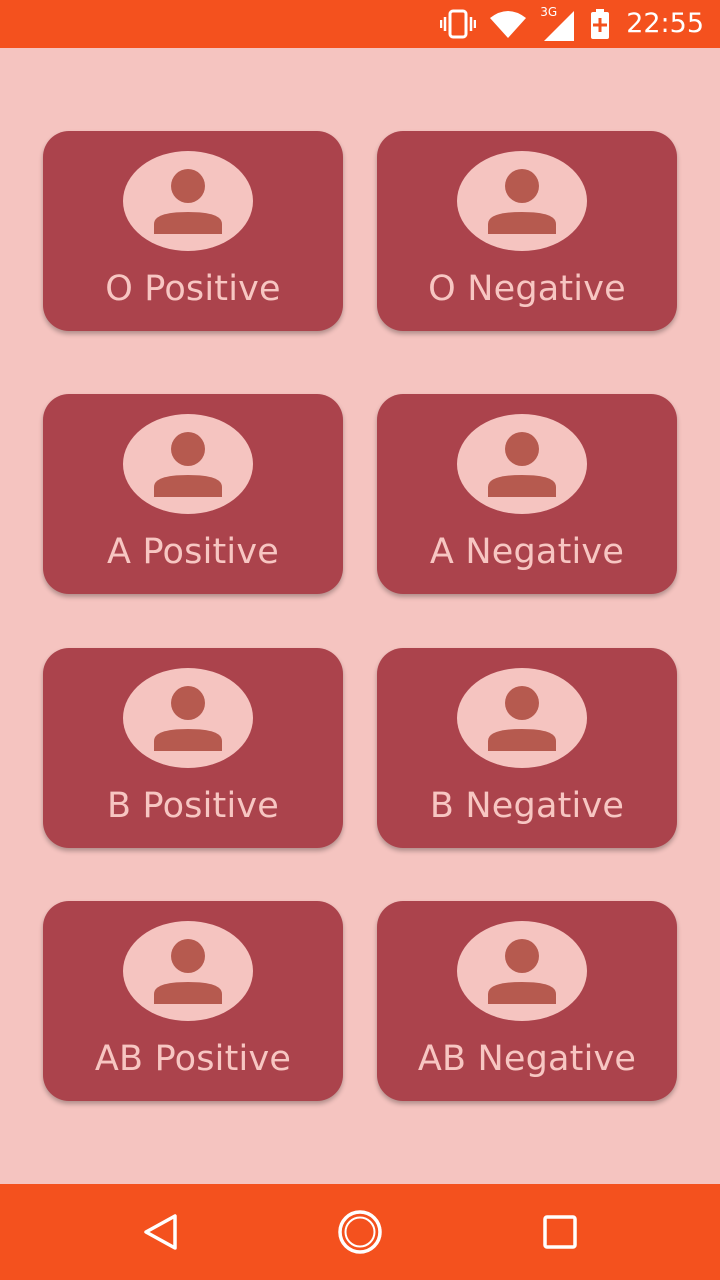 The image size is (720, 1280). What do you see at coordinates (193, 289) in the screenshot?
I see `blood-group-label: O Positive` at bounding box center [193, 289].